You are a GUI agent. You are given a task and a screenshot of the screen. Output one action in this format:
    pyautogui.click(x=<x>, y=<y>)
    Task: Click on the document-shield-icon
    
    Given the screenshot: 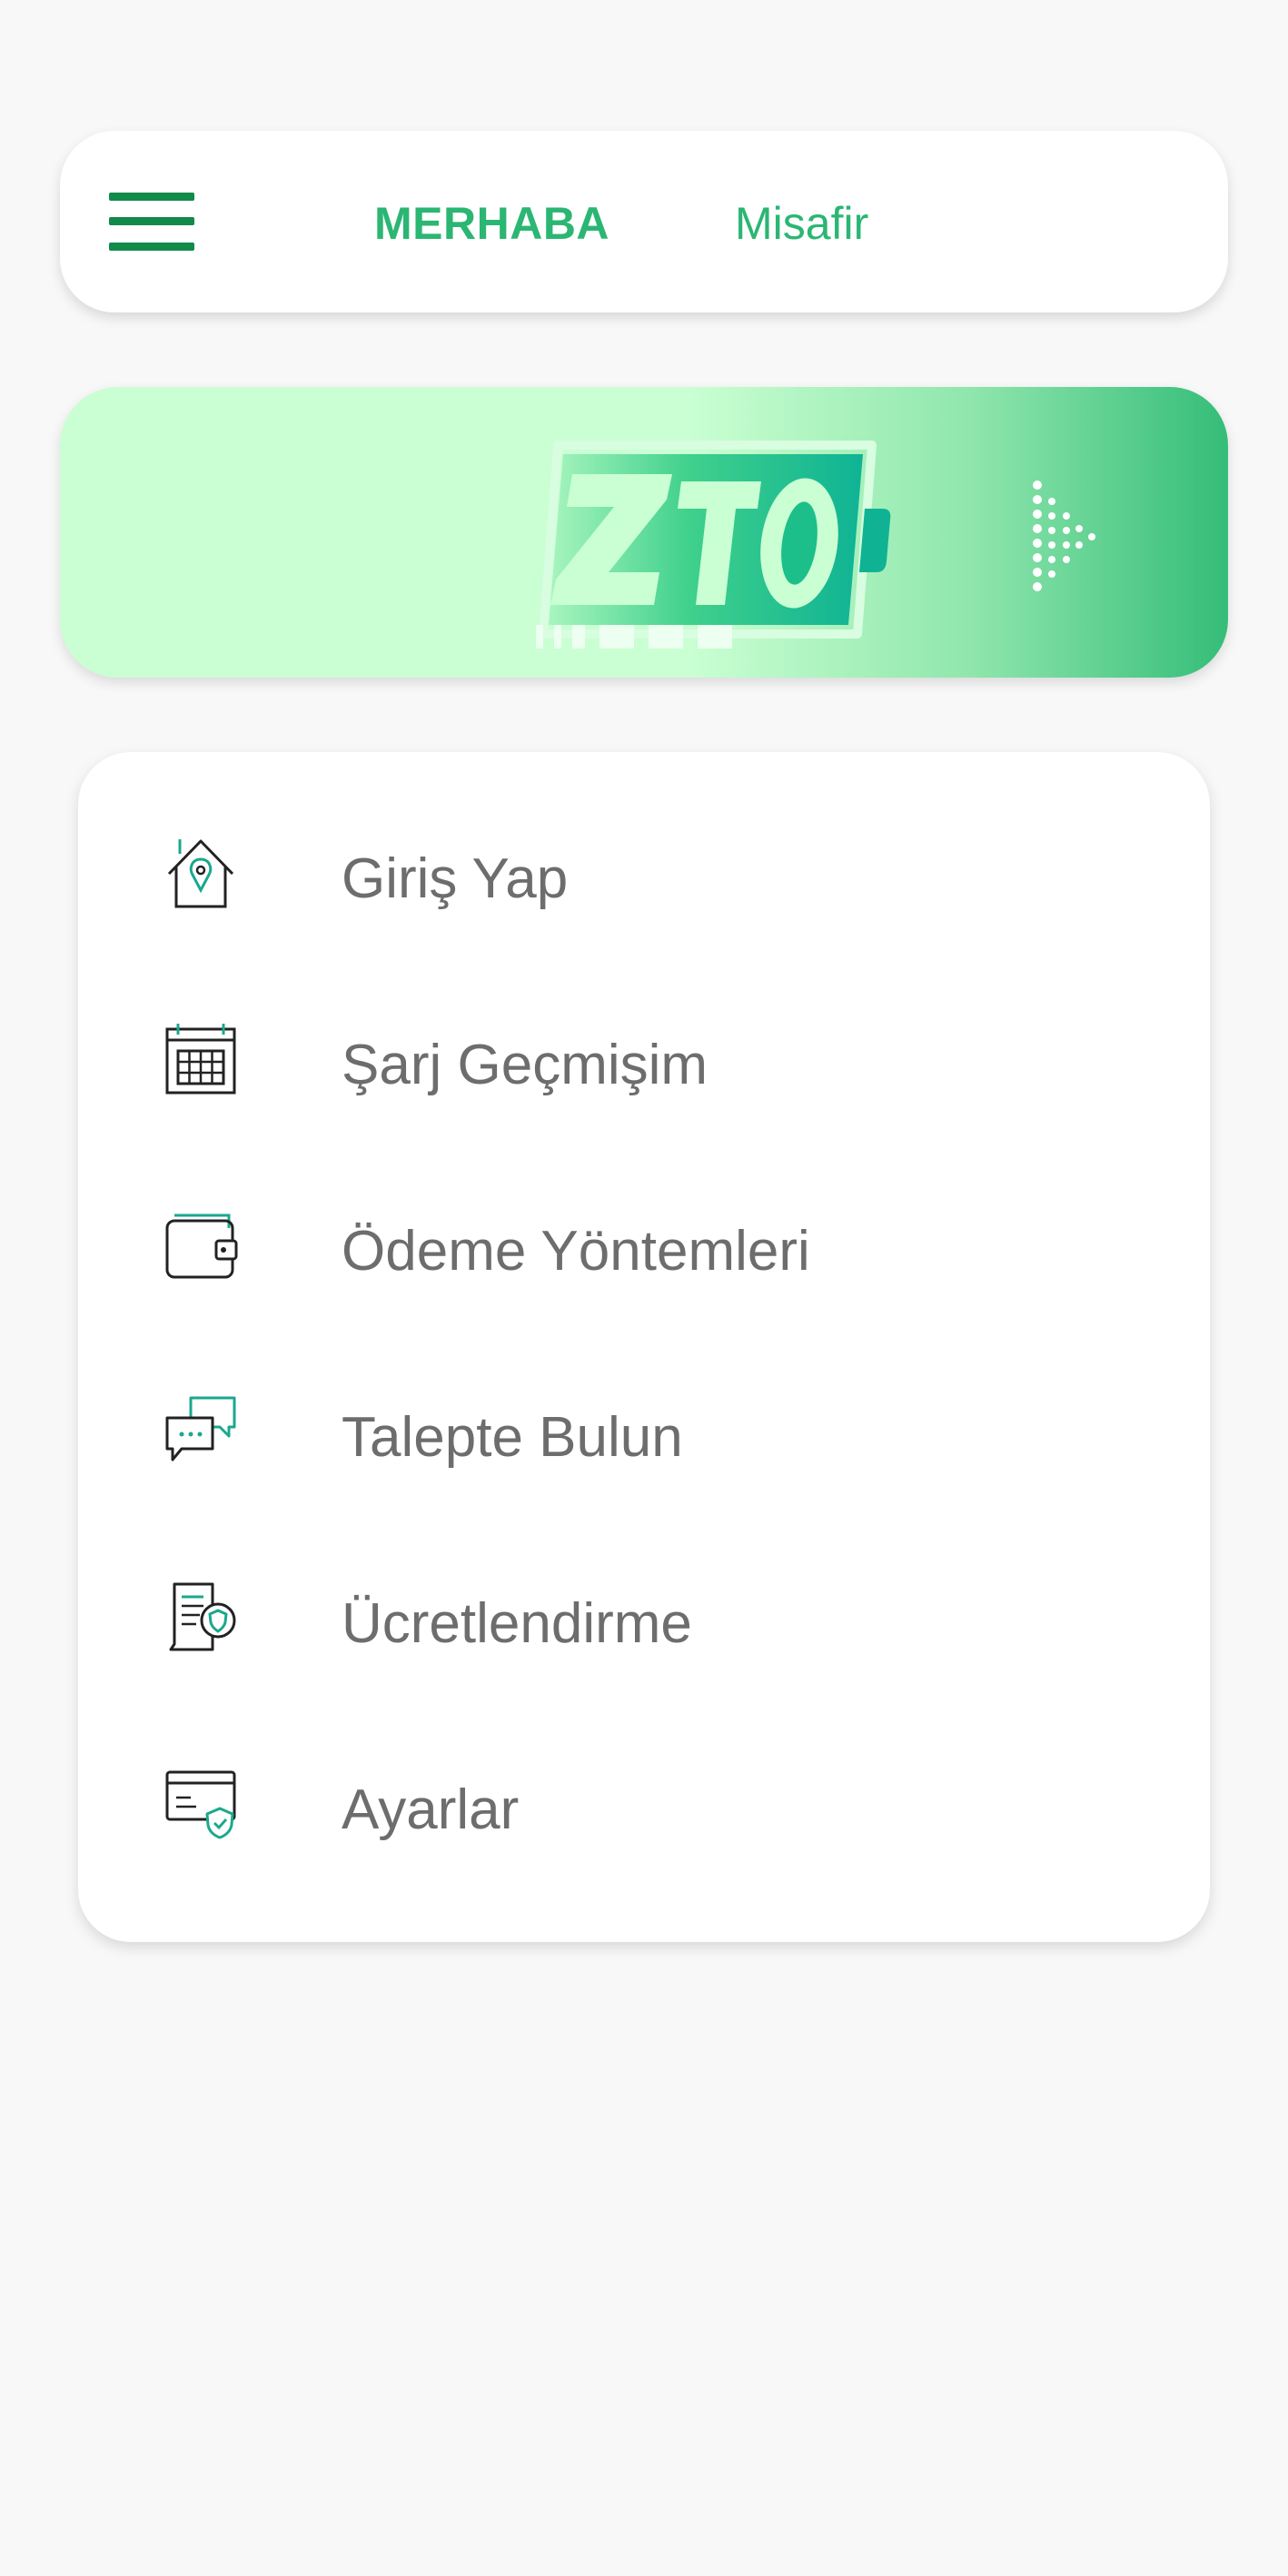 What is the action you would take?
    pyautogui.click(x=202, y=1616)
    